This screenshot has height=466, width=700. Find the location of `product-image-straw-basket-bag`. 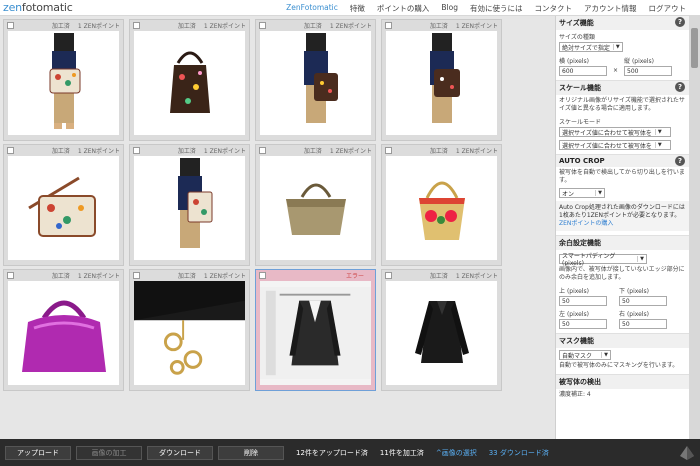

product-image-straw-basket-bag is located at coordinates (441, 208).